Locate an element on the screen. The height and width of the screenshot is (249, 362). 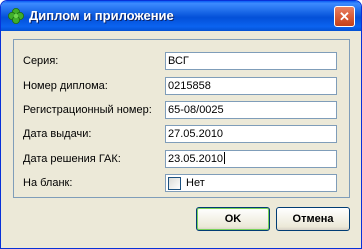
blank-checkbox-label: Нет is located at coordinates (195, 183).